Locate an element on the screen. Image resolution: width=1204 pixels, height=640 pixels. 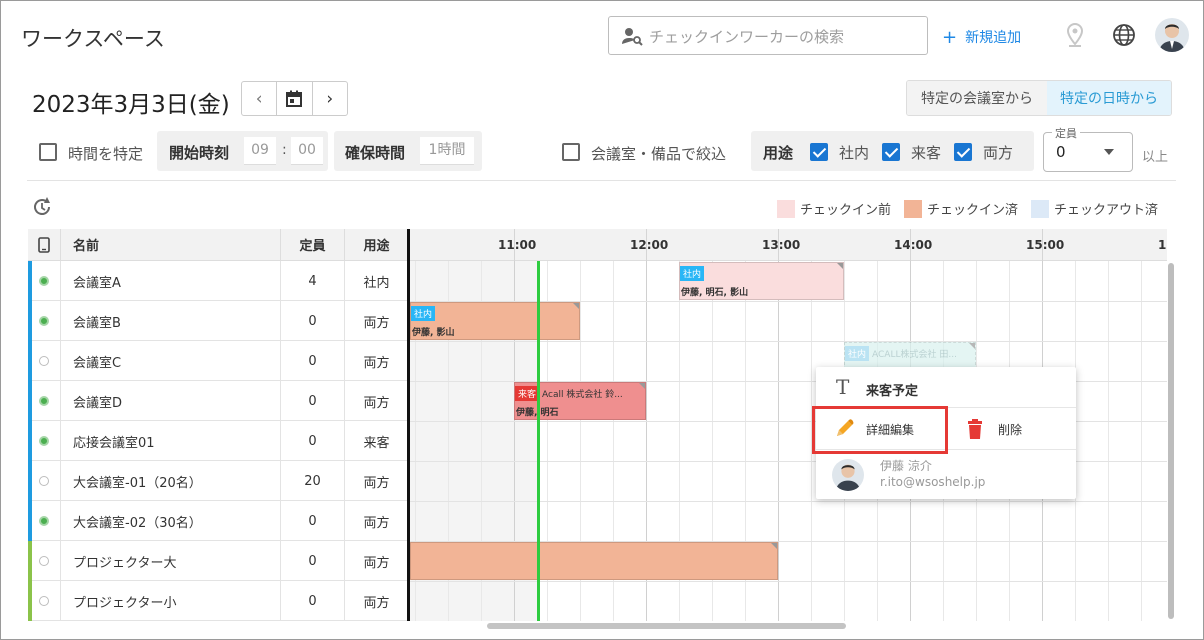
room-name: 会議室C is located at coordinates (171, 361).